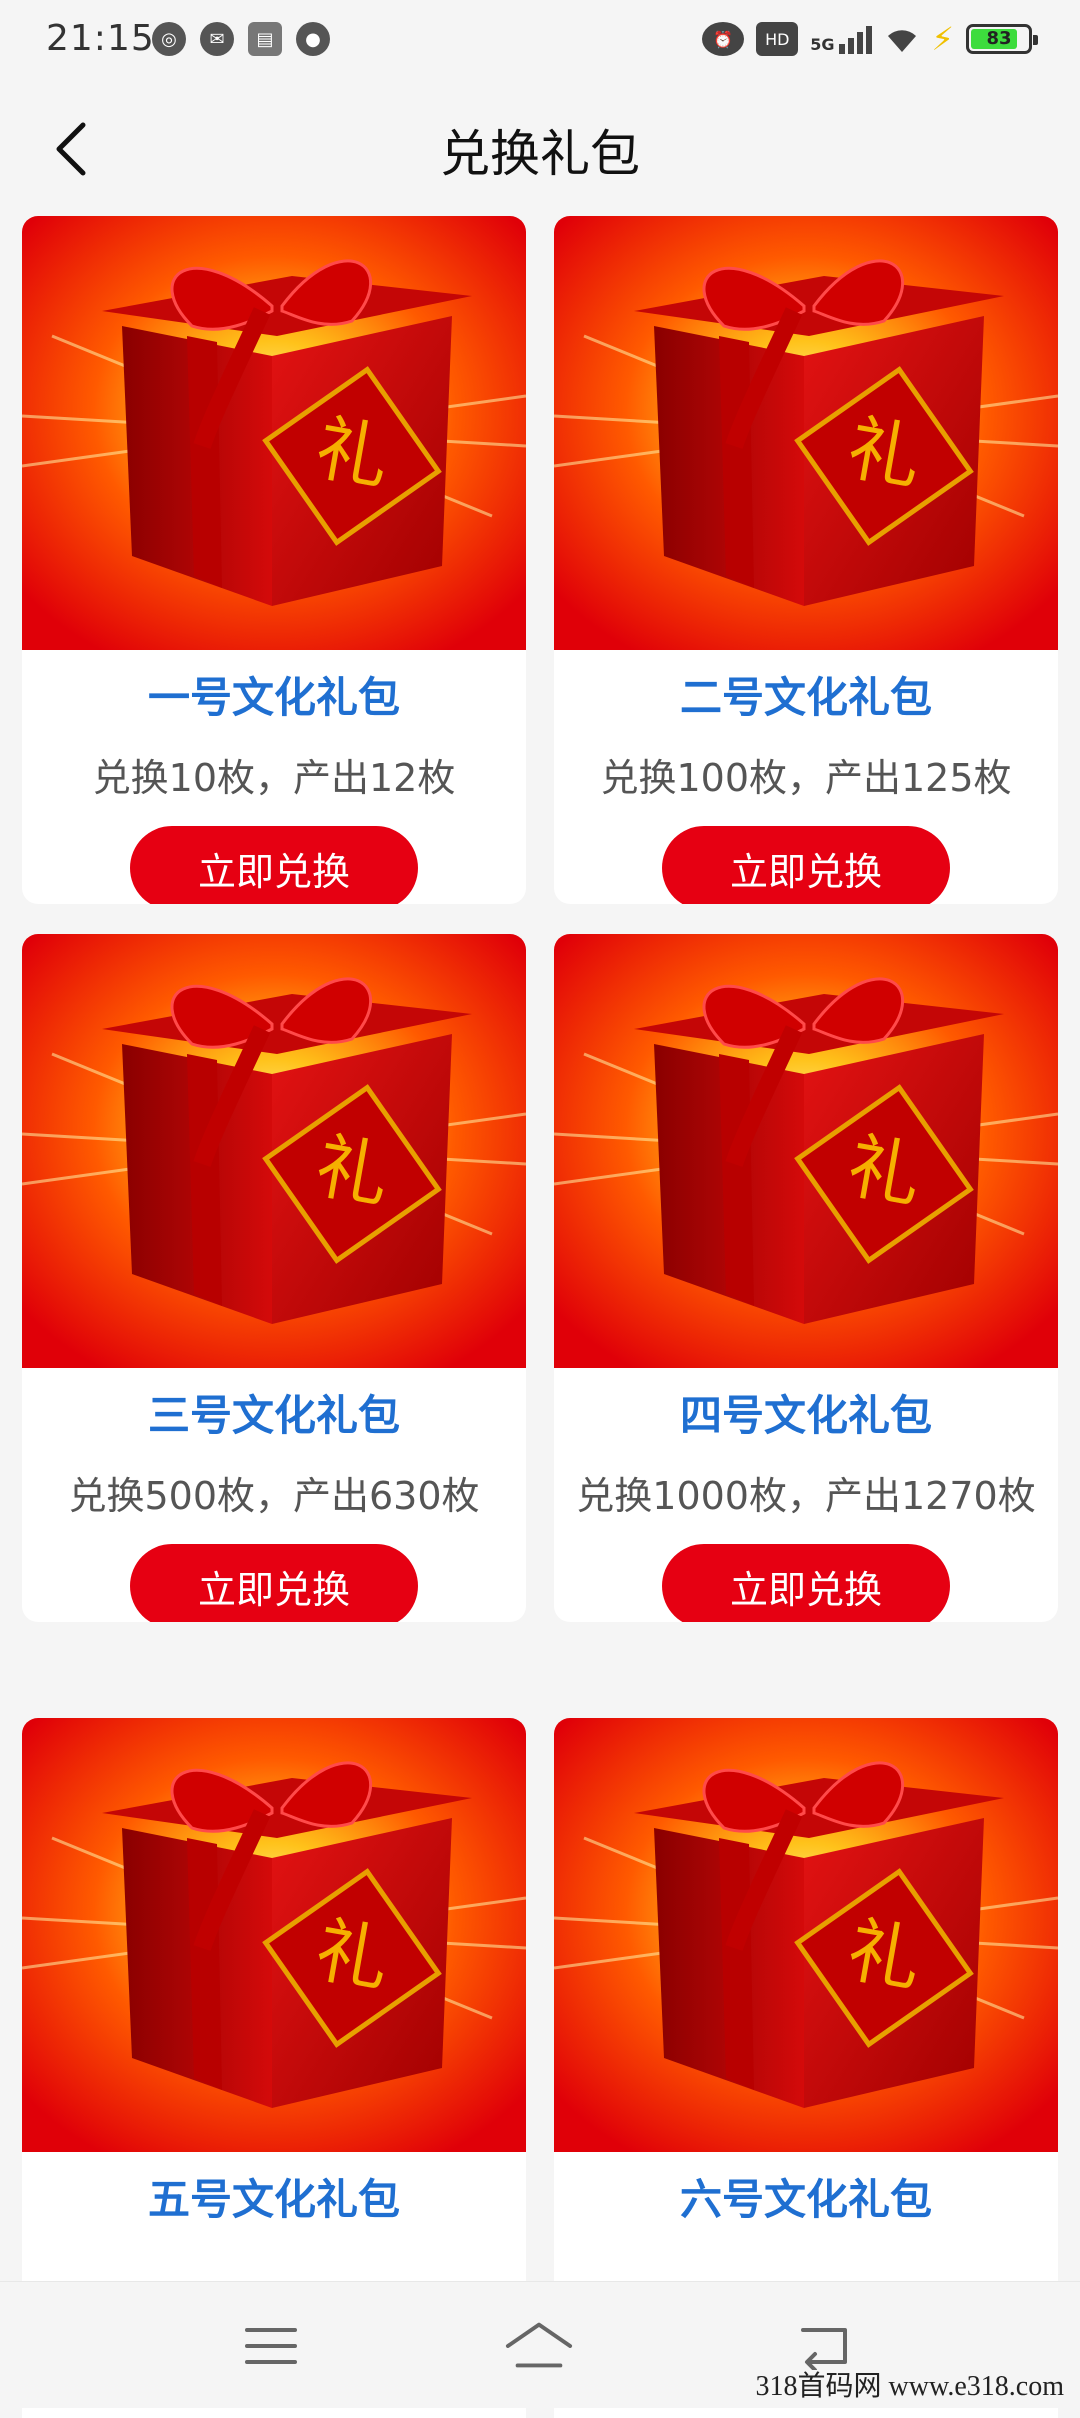 The height and width of the screenshot is (2418, 1080). I want to click on gift-pack-title: 六号文化礼包, so click(805, 2199).